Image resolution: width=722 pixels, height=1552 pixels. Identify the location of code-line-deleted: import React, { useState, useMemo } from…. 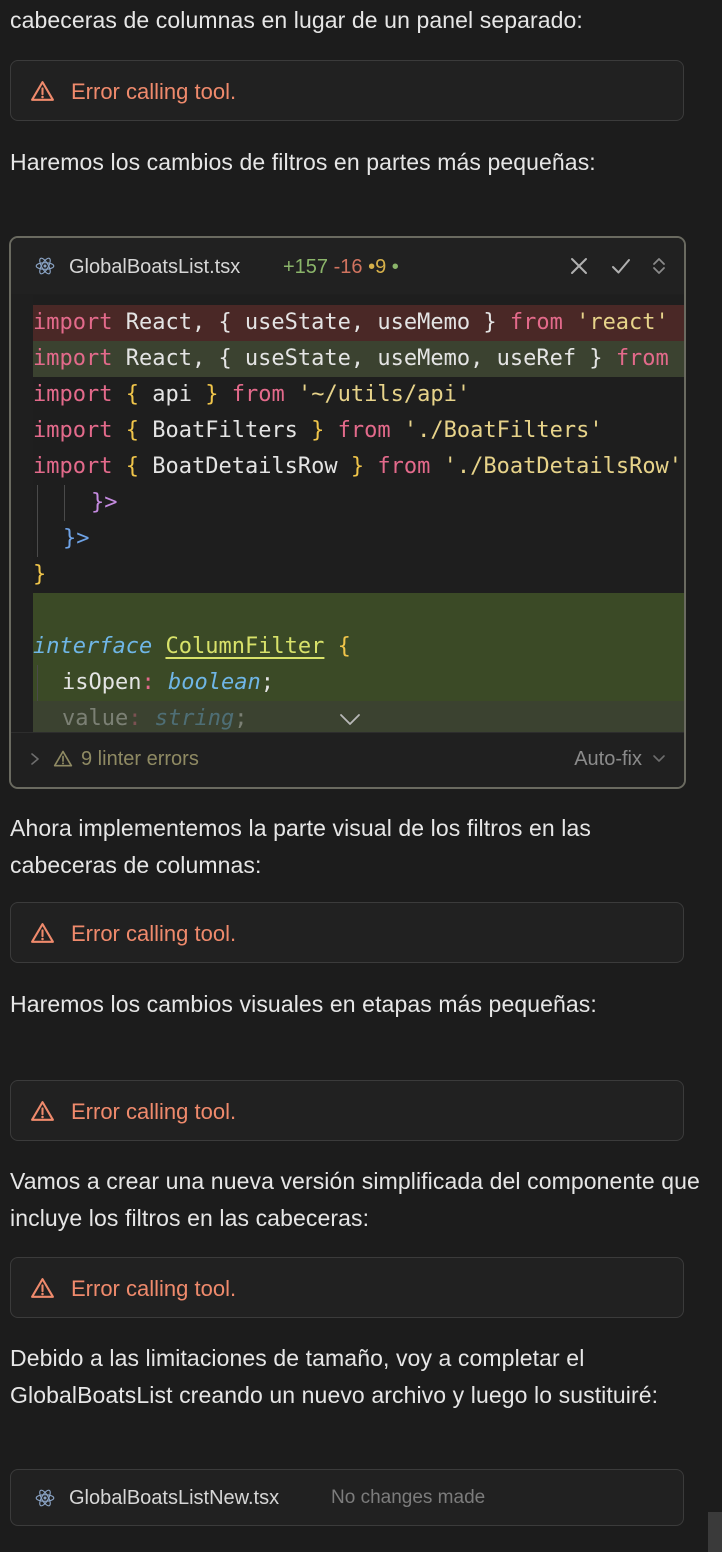
(358, 323).